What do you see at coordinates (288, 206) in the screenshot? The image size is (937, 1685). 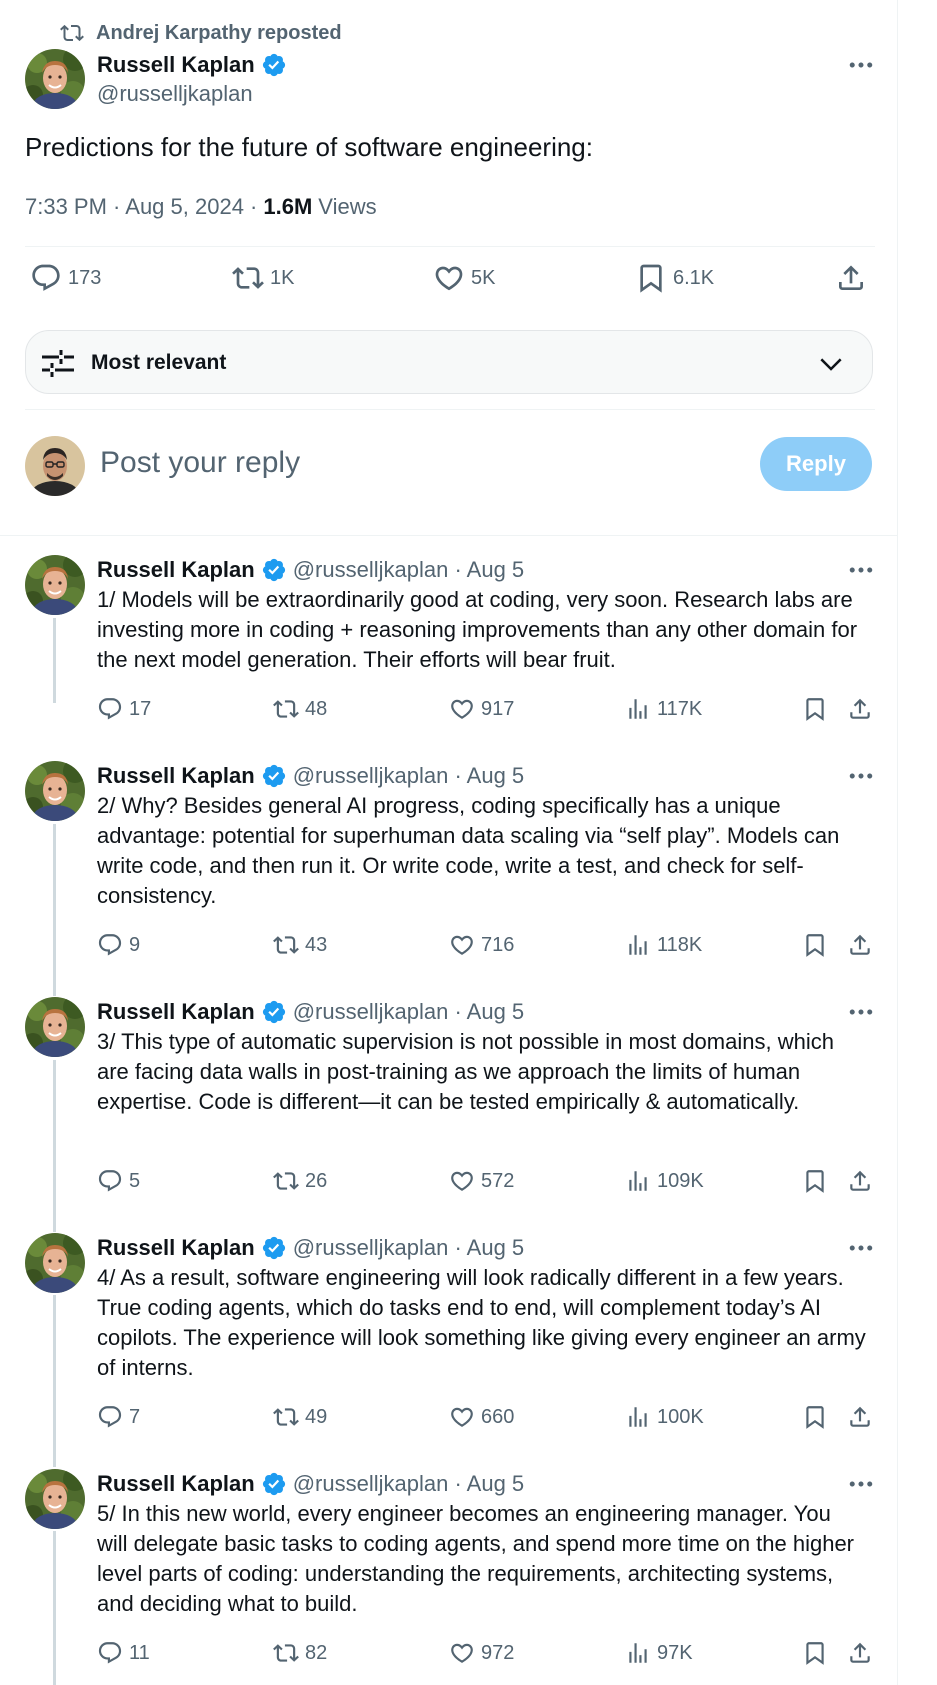 I see `views-count: 1.6M` at bounding box center [288, 206].